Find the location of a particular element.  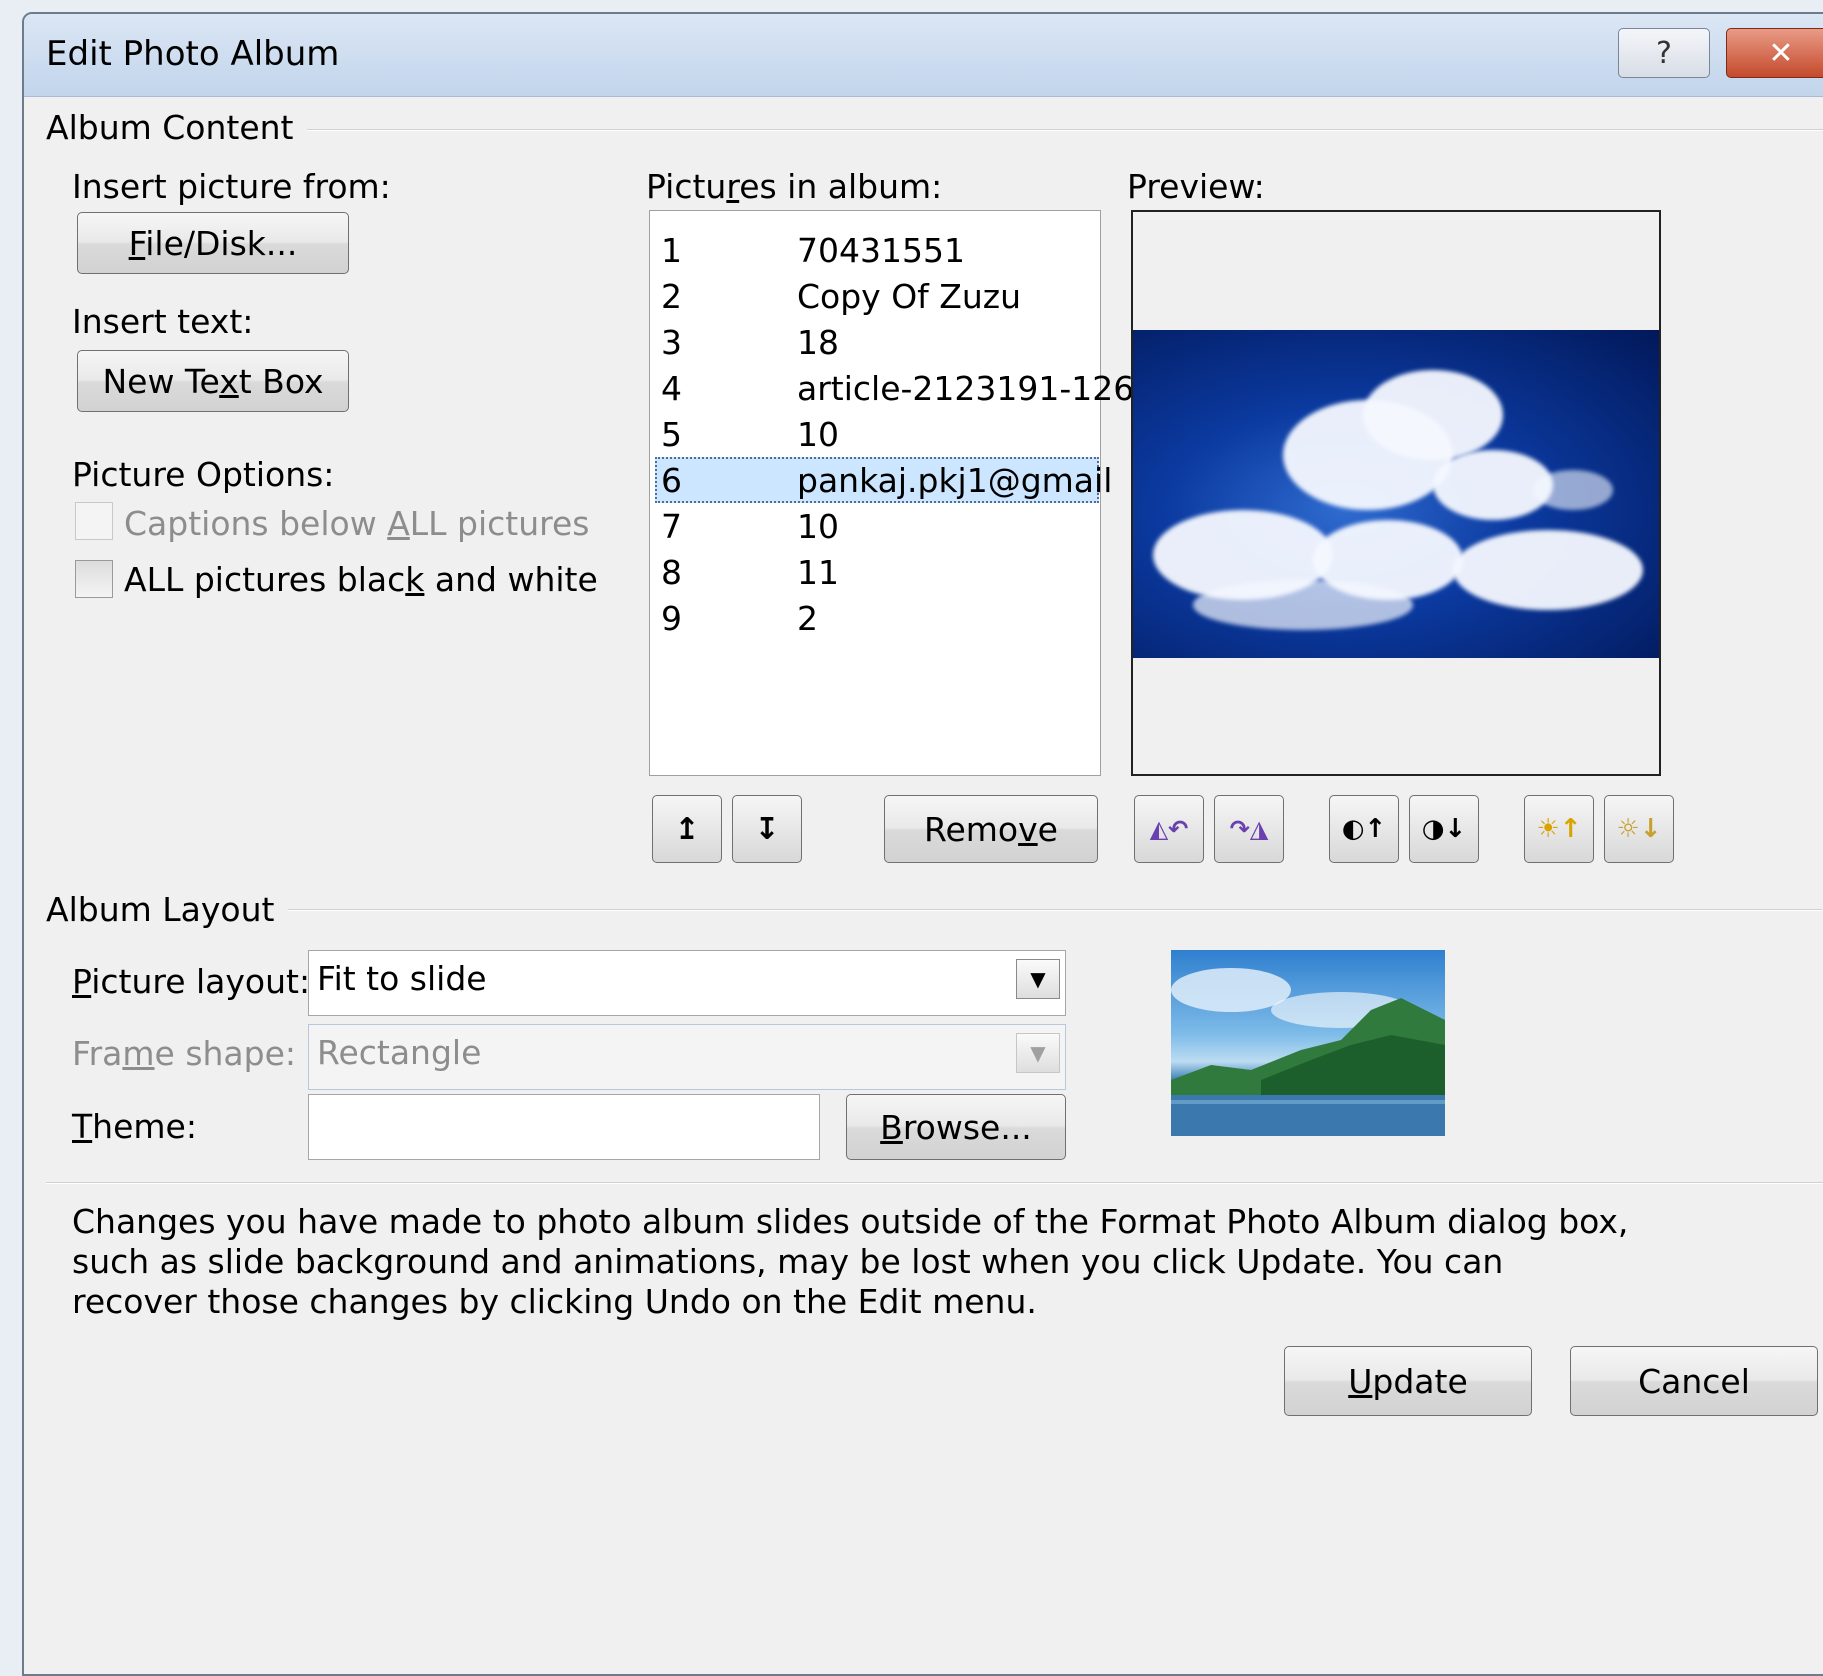

preview-image is located at coordinates (1396, 494).